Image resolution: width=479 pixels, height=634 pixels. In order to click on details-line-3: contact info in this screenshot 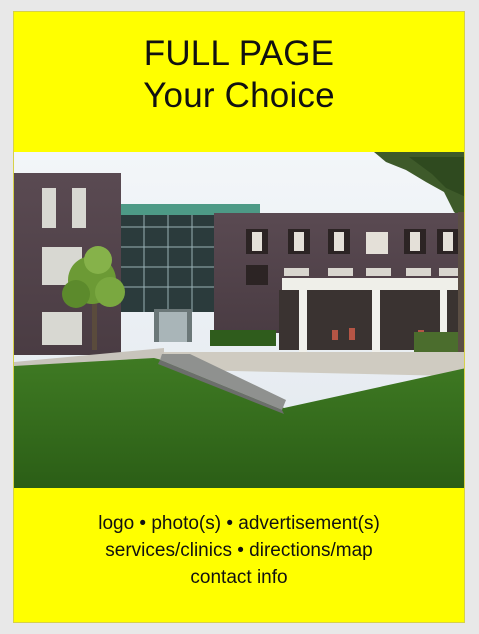, I will do `click(239, 577)`.